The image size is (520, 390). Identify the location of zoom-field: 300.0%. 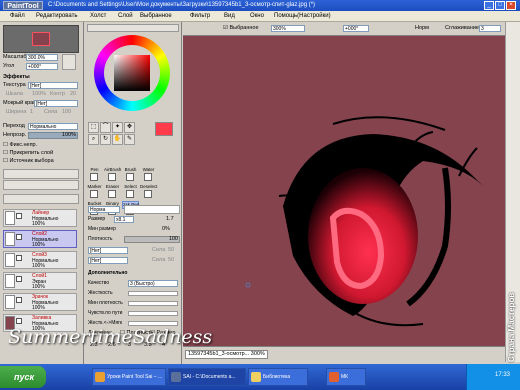
(42, 57).